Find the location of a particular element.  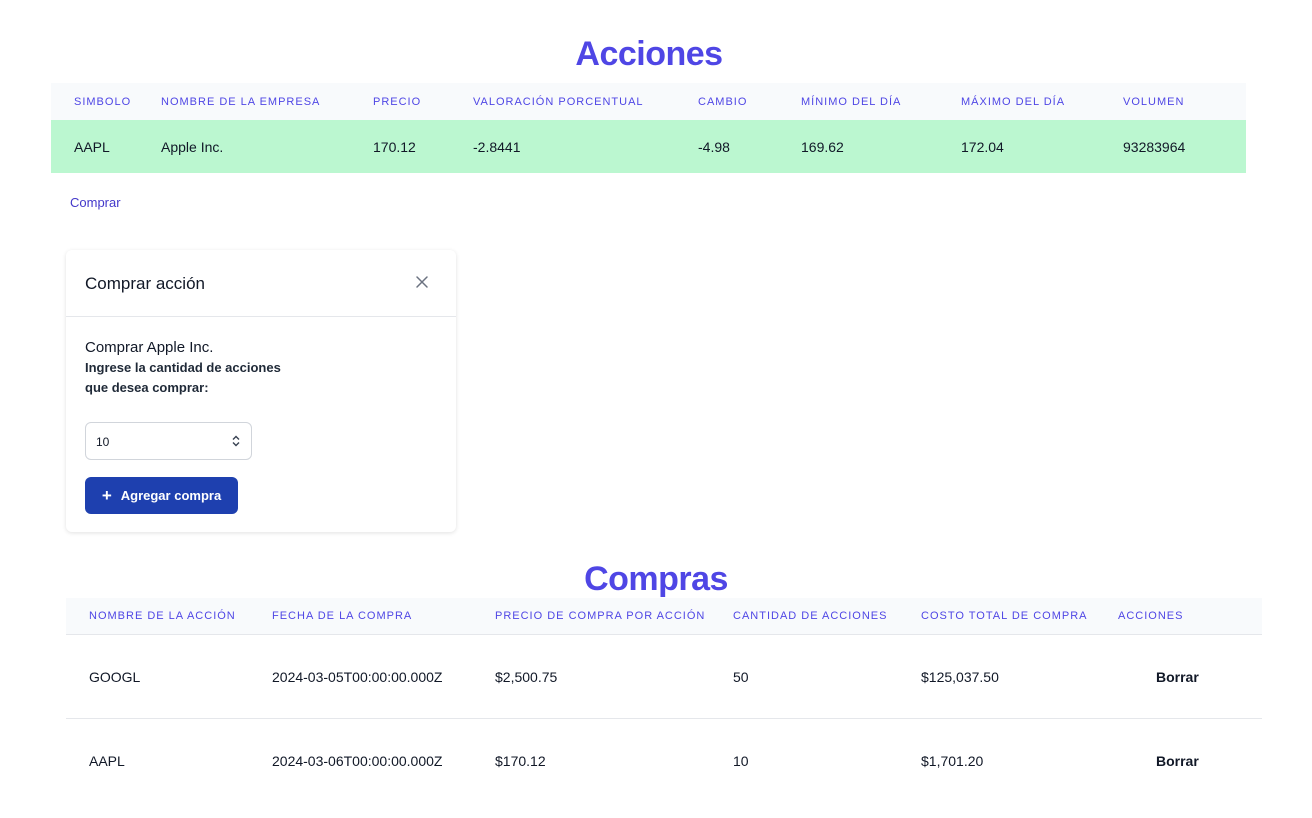

purchase-stock-name: GOOGL is located at coordinates (169, 676).